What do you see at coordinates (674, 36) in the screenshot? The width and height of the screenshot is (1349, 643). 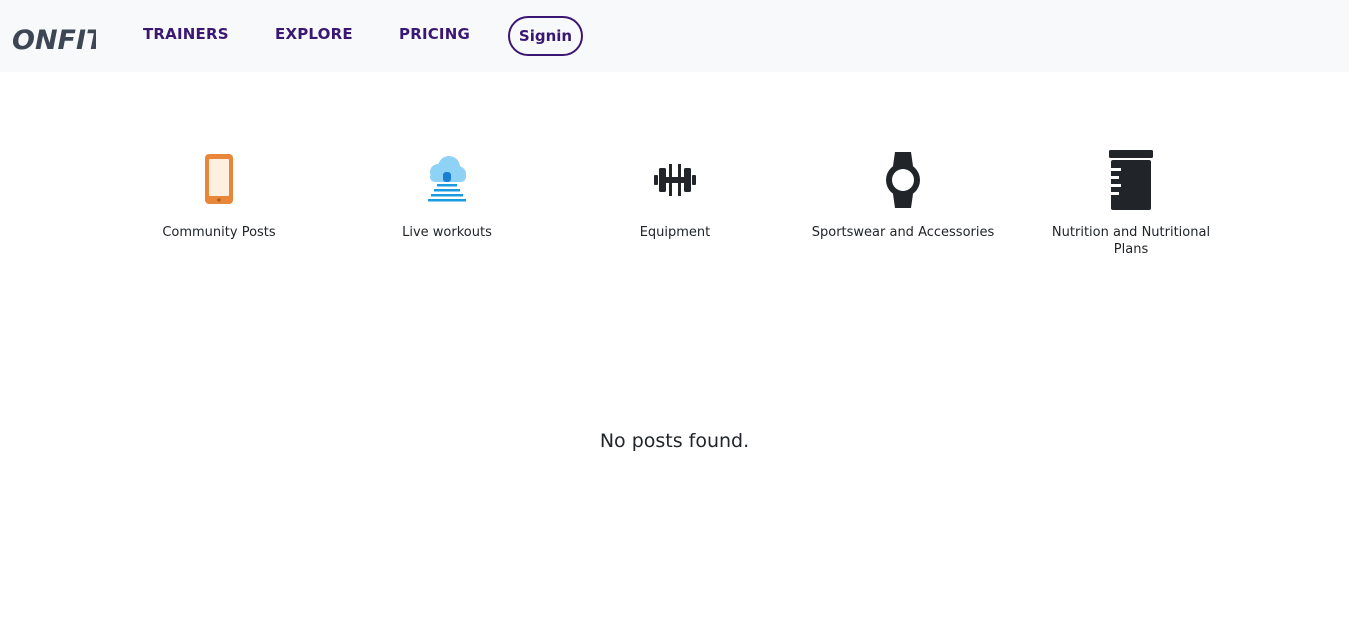 I see `top-navbar: ONFIT TRAINERS EXPLORE PRICING Signin` at bounding box center [674, 36].